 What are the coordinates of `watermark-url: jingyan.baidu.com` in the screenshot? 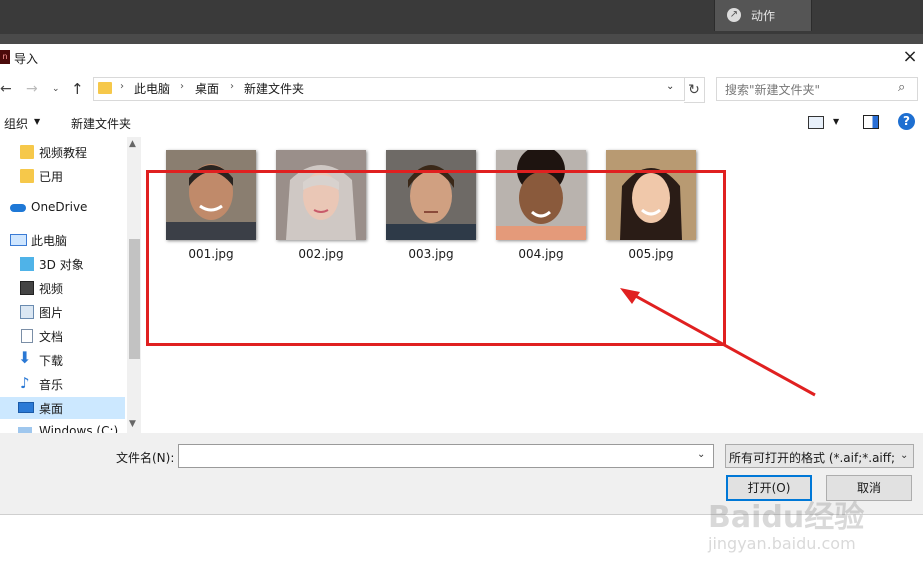 It's located at (782, 543).